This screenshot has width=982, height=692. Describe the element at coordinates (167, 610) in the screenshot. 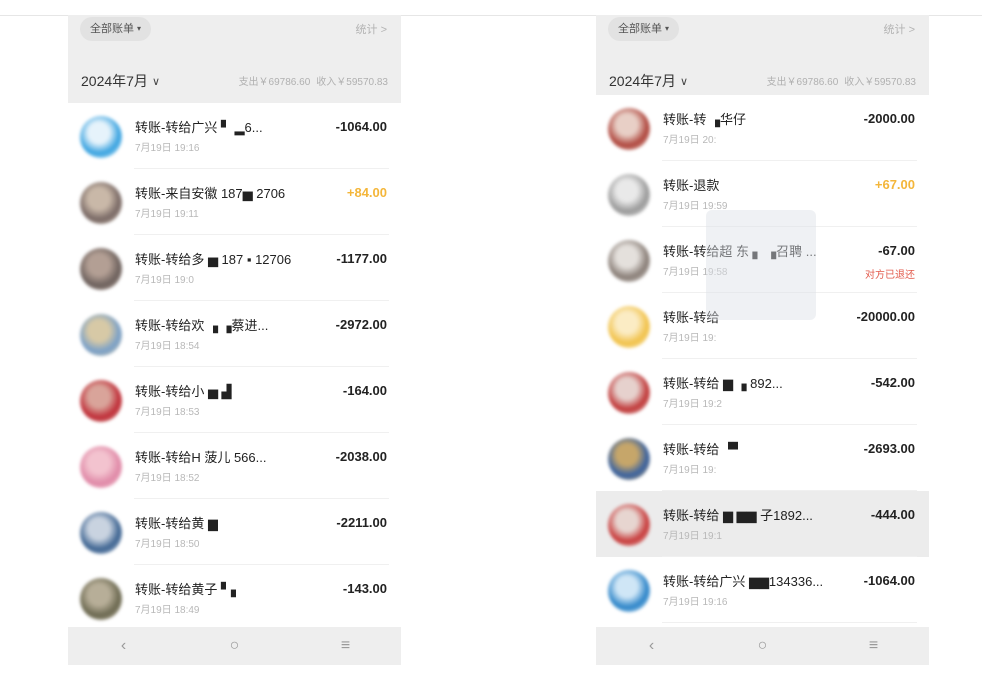

I see `transaction-time: 7月19日 18:49` at that location.